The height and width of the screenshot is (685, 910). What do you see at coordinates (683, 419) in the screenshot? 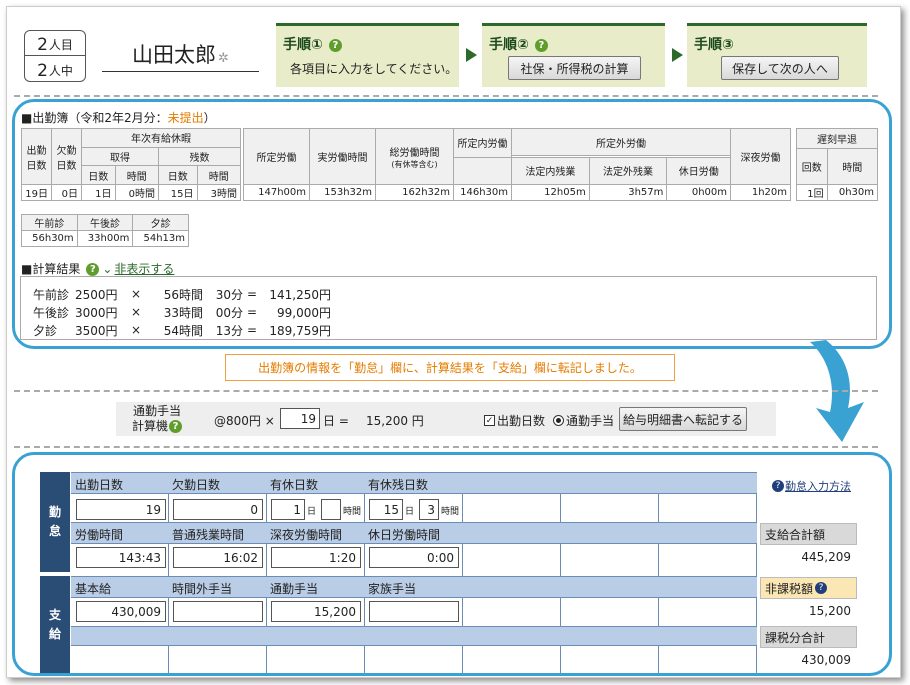
I see `transfer-to-payslip-button: 給与明細書へ転記する` at bounding box center [683, 419].